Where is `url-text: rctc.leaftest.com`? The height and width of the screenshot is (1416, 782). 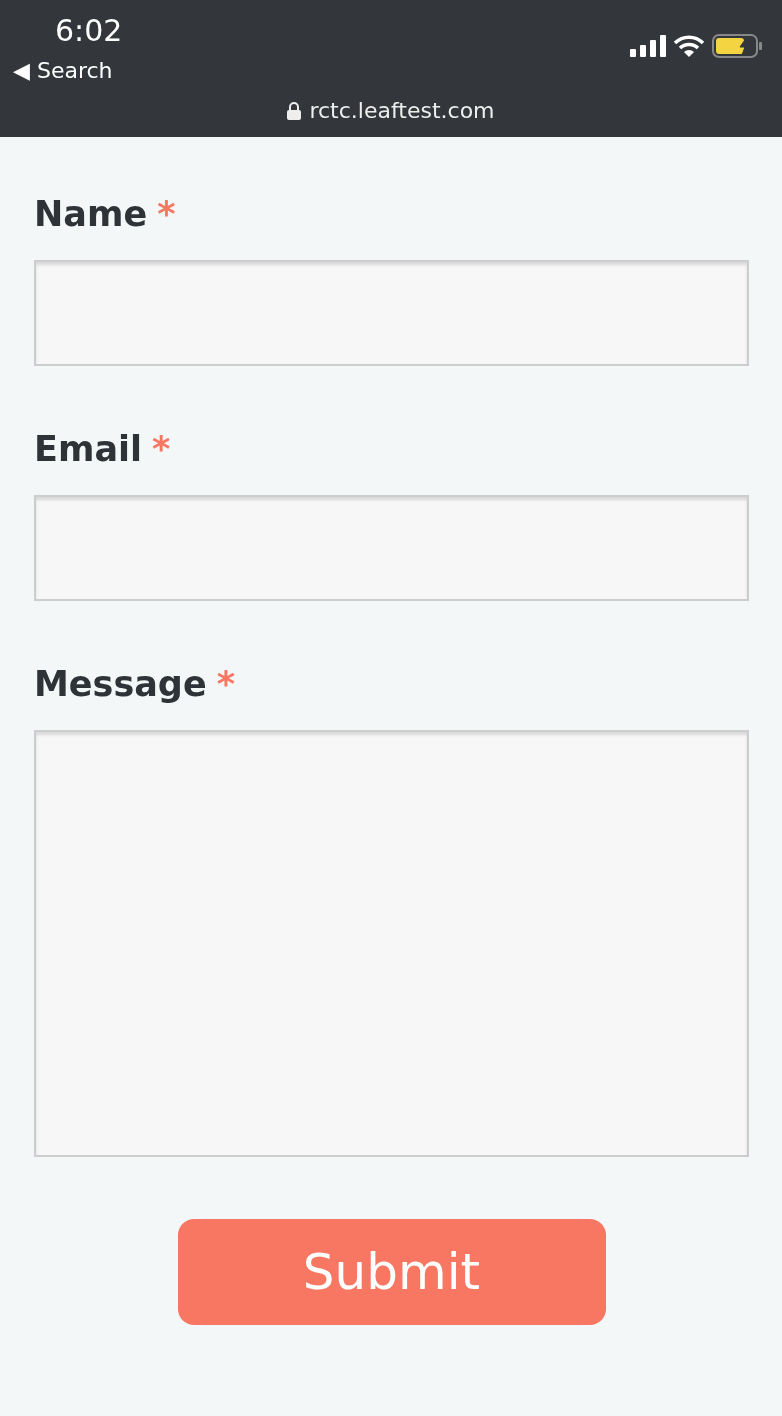 url-text: rctc.leaftest.com is located at coordinates (402, 110).